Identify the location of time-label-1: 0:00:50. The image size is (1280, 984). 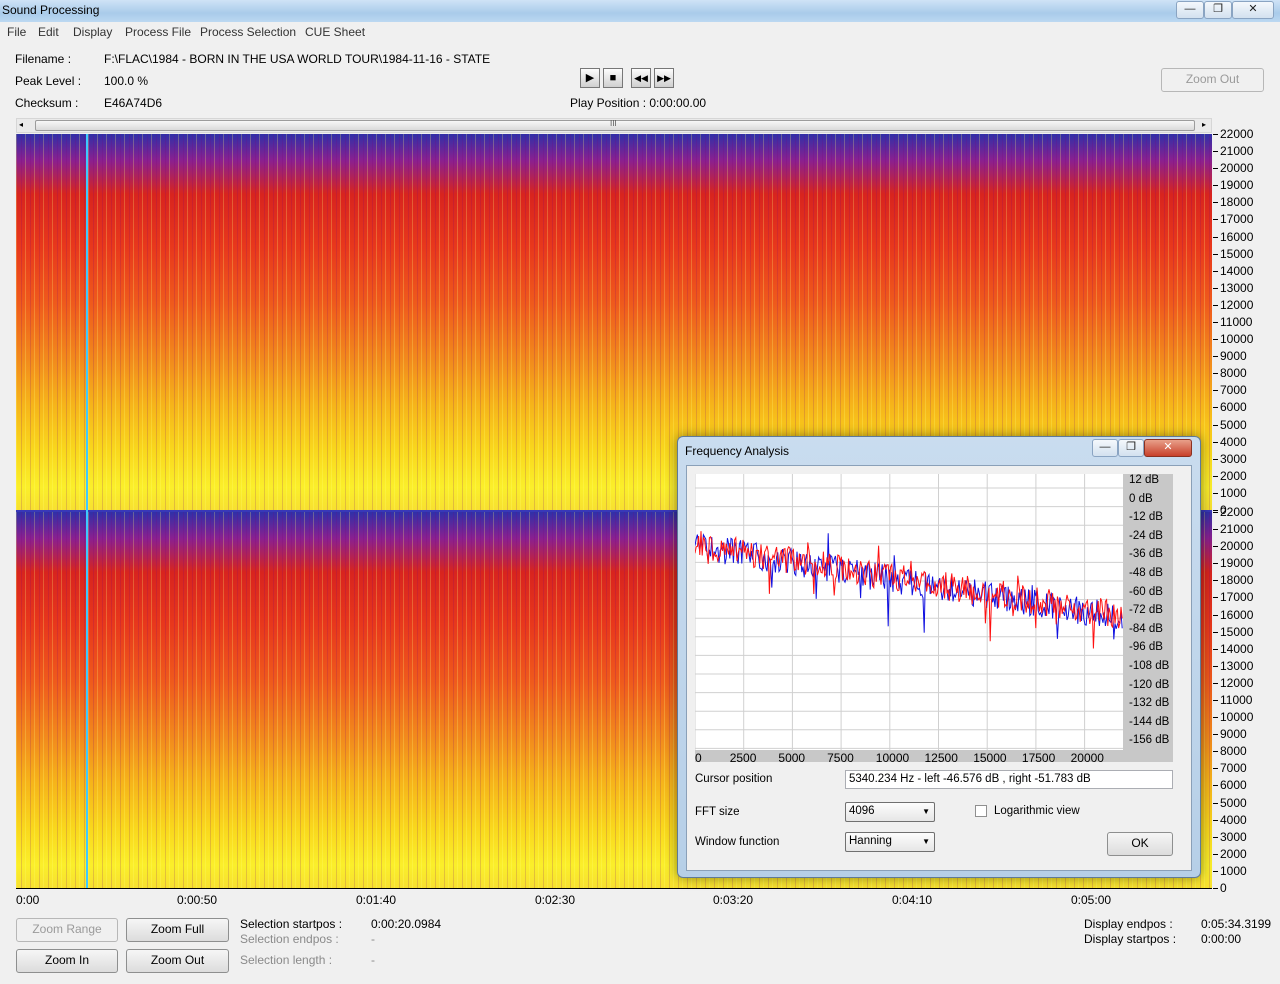
(197, 900).